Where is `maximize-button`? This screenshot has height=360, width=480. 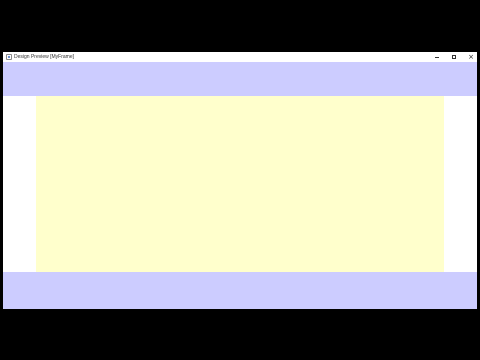
maximize-button is located at coordinates (454, 57).